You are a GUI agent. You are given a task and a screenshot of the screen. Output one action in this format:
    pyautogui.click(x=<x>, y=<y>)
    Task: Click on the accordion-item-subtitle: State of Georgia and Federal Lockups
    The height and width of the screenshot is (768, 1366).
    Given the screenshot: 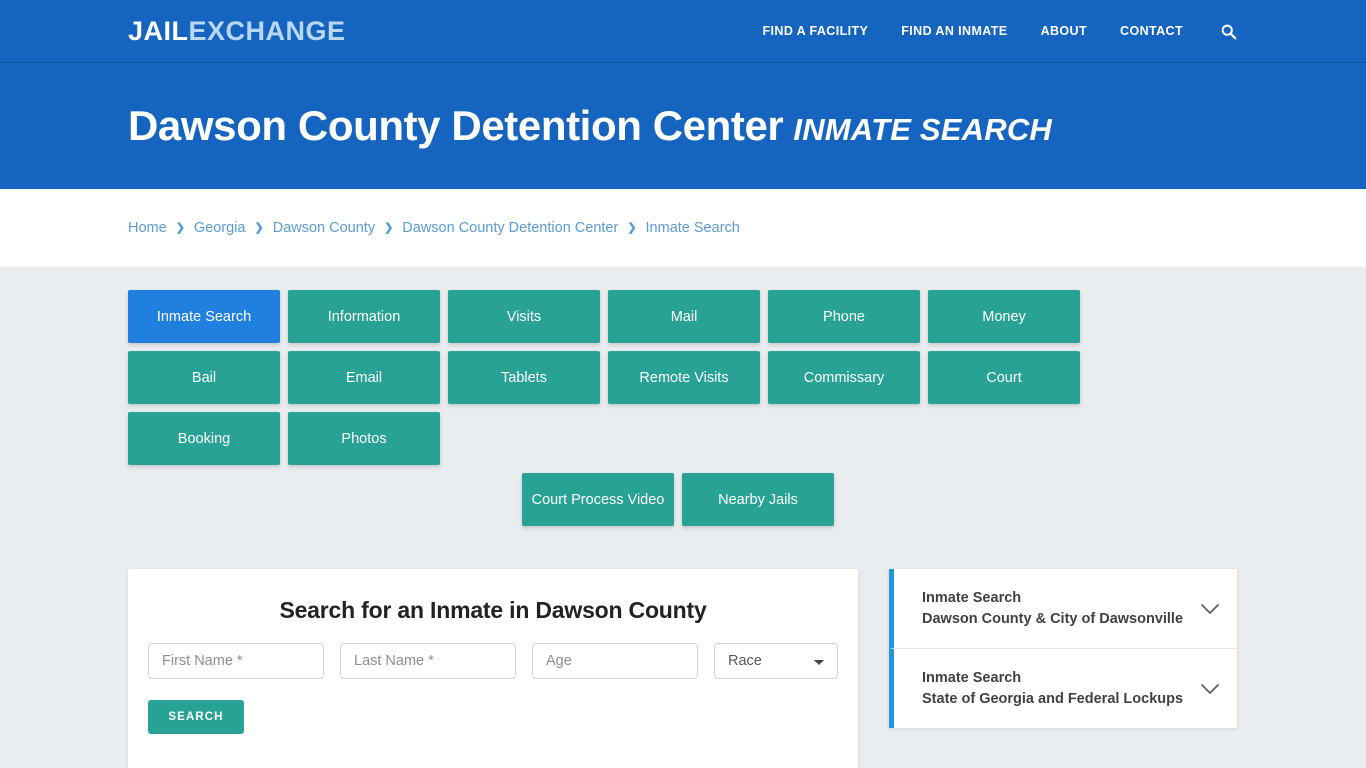 What is the action you would take?
    pyautogui.click(x=1053, y=698)
    